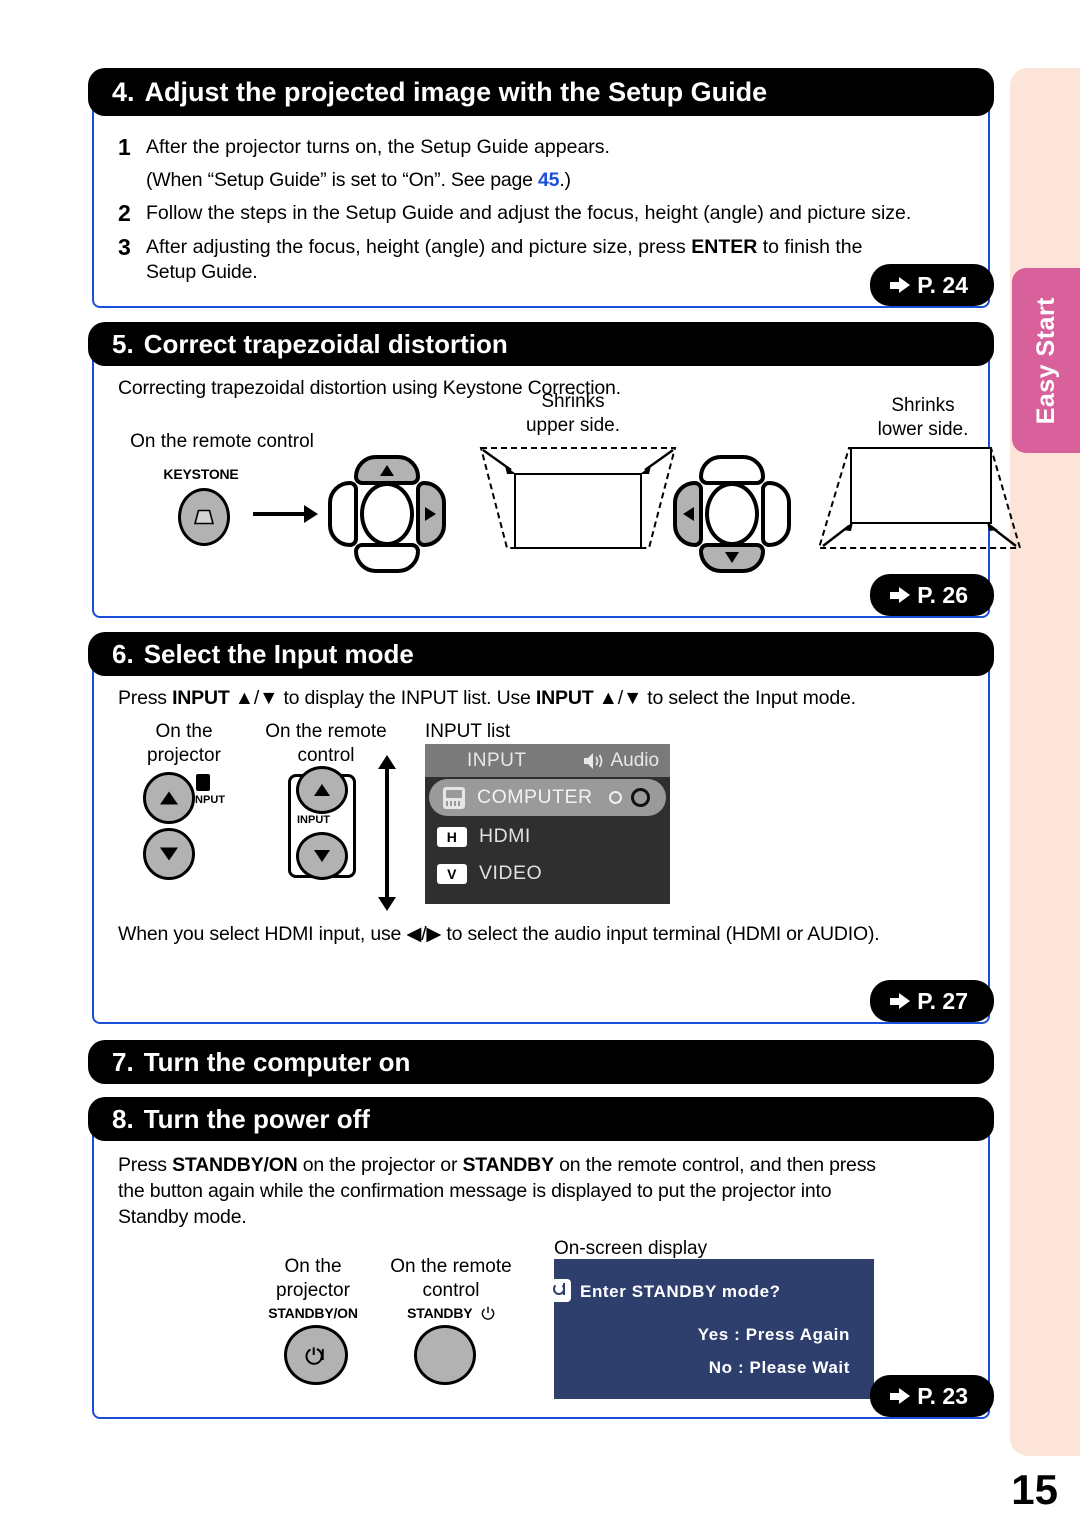 The image size is (1080, 1532). I want to click on page-badge-label: P. 26, so click(942, 594).